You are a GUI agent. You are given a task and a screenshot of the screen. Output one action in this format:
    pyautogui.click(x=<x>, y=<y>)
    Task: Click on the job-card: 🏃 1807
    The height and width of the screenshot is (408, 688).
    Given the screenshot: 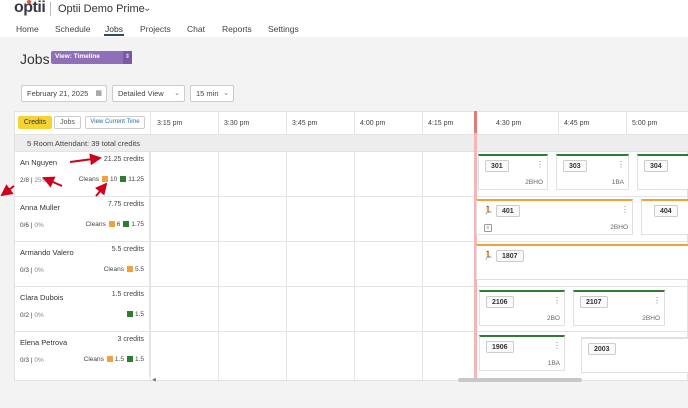 What is the action you would take?
    pyautogui.click(x=582, y=262)
    